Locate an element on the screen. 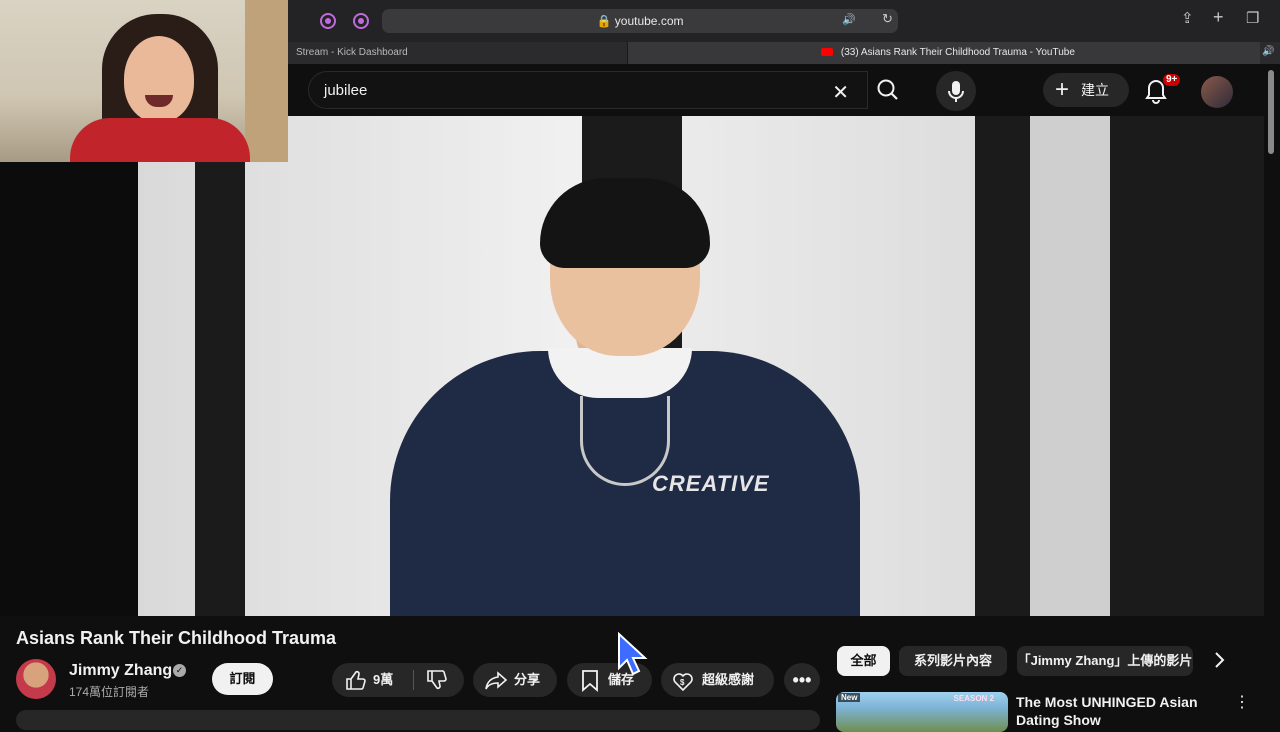  tab-label: Stream - Kick Dashboard is located at coordinates (352, 52).